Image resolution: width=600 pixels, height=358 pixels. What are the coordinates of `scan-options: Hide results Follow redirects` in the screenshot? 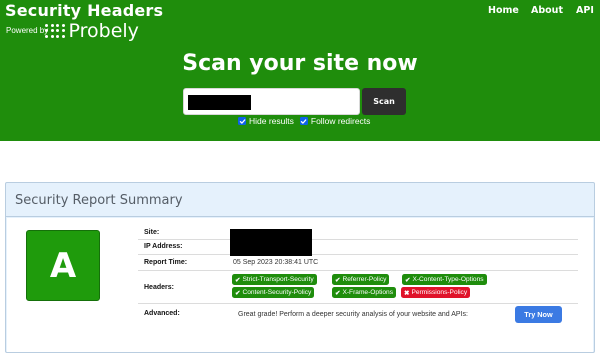 It's located at (307, 121).